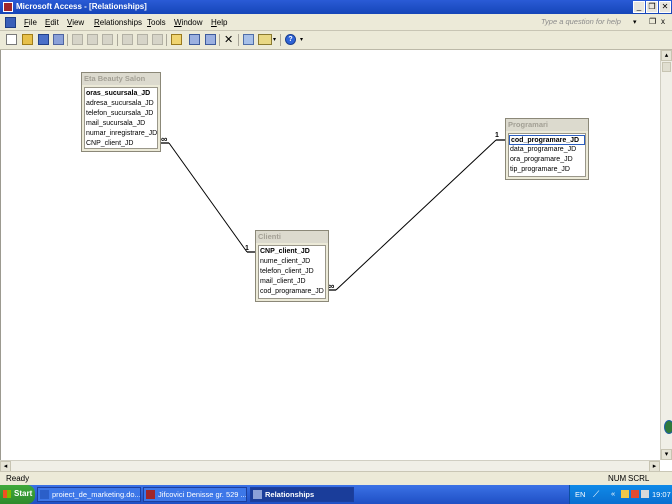 This screenshot has width=672, height=504. Describe the element at coordinates (625, 494) in the screenshot. I see `tray-folder-icon` at that location.